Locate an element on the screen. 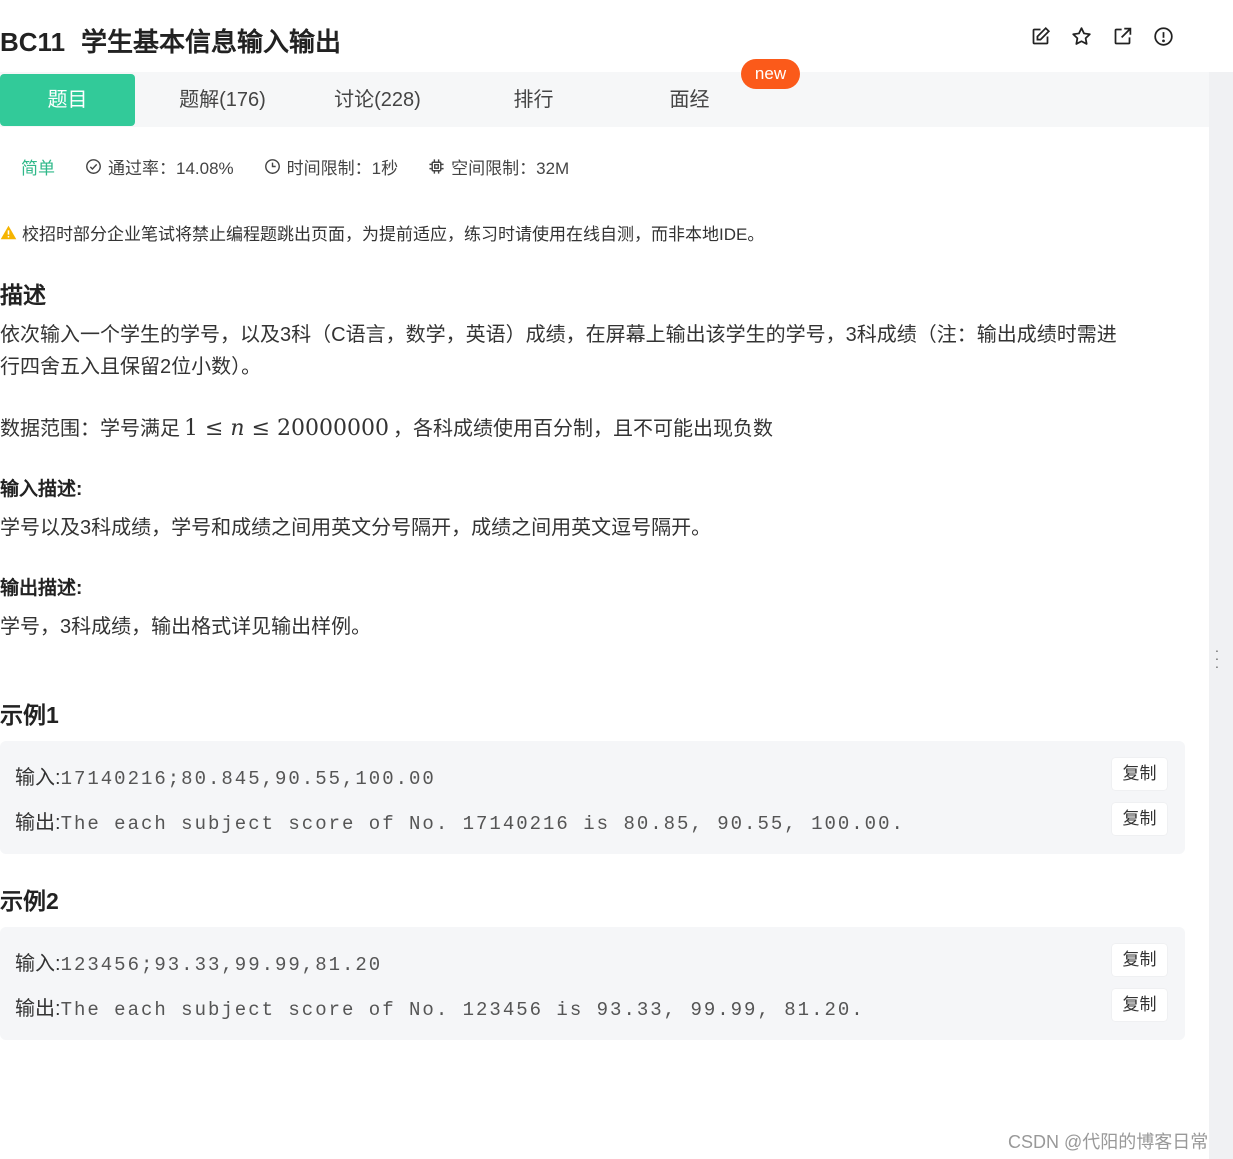 The height and width of the screenshot is (1159, 1233). range-high: 20000000 is located at coordinates (333, 428).